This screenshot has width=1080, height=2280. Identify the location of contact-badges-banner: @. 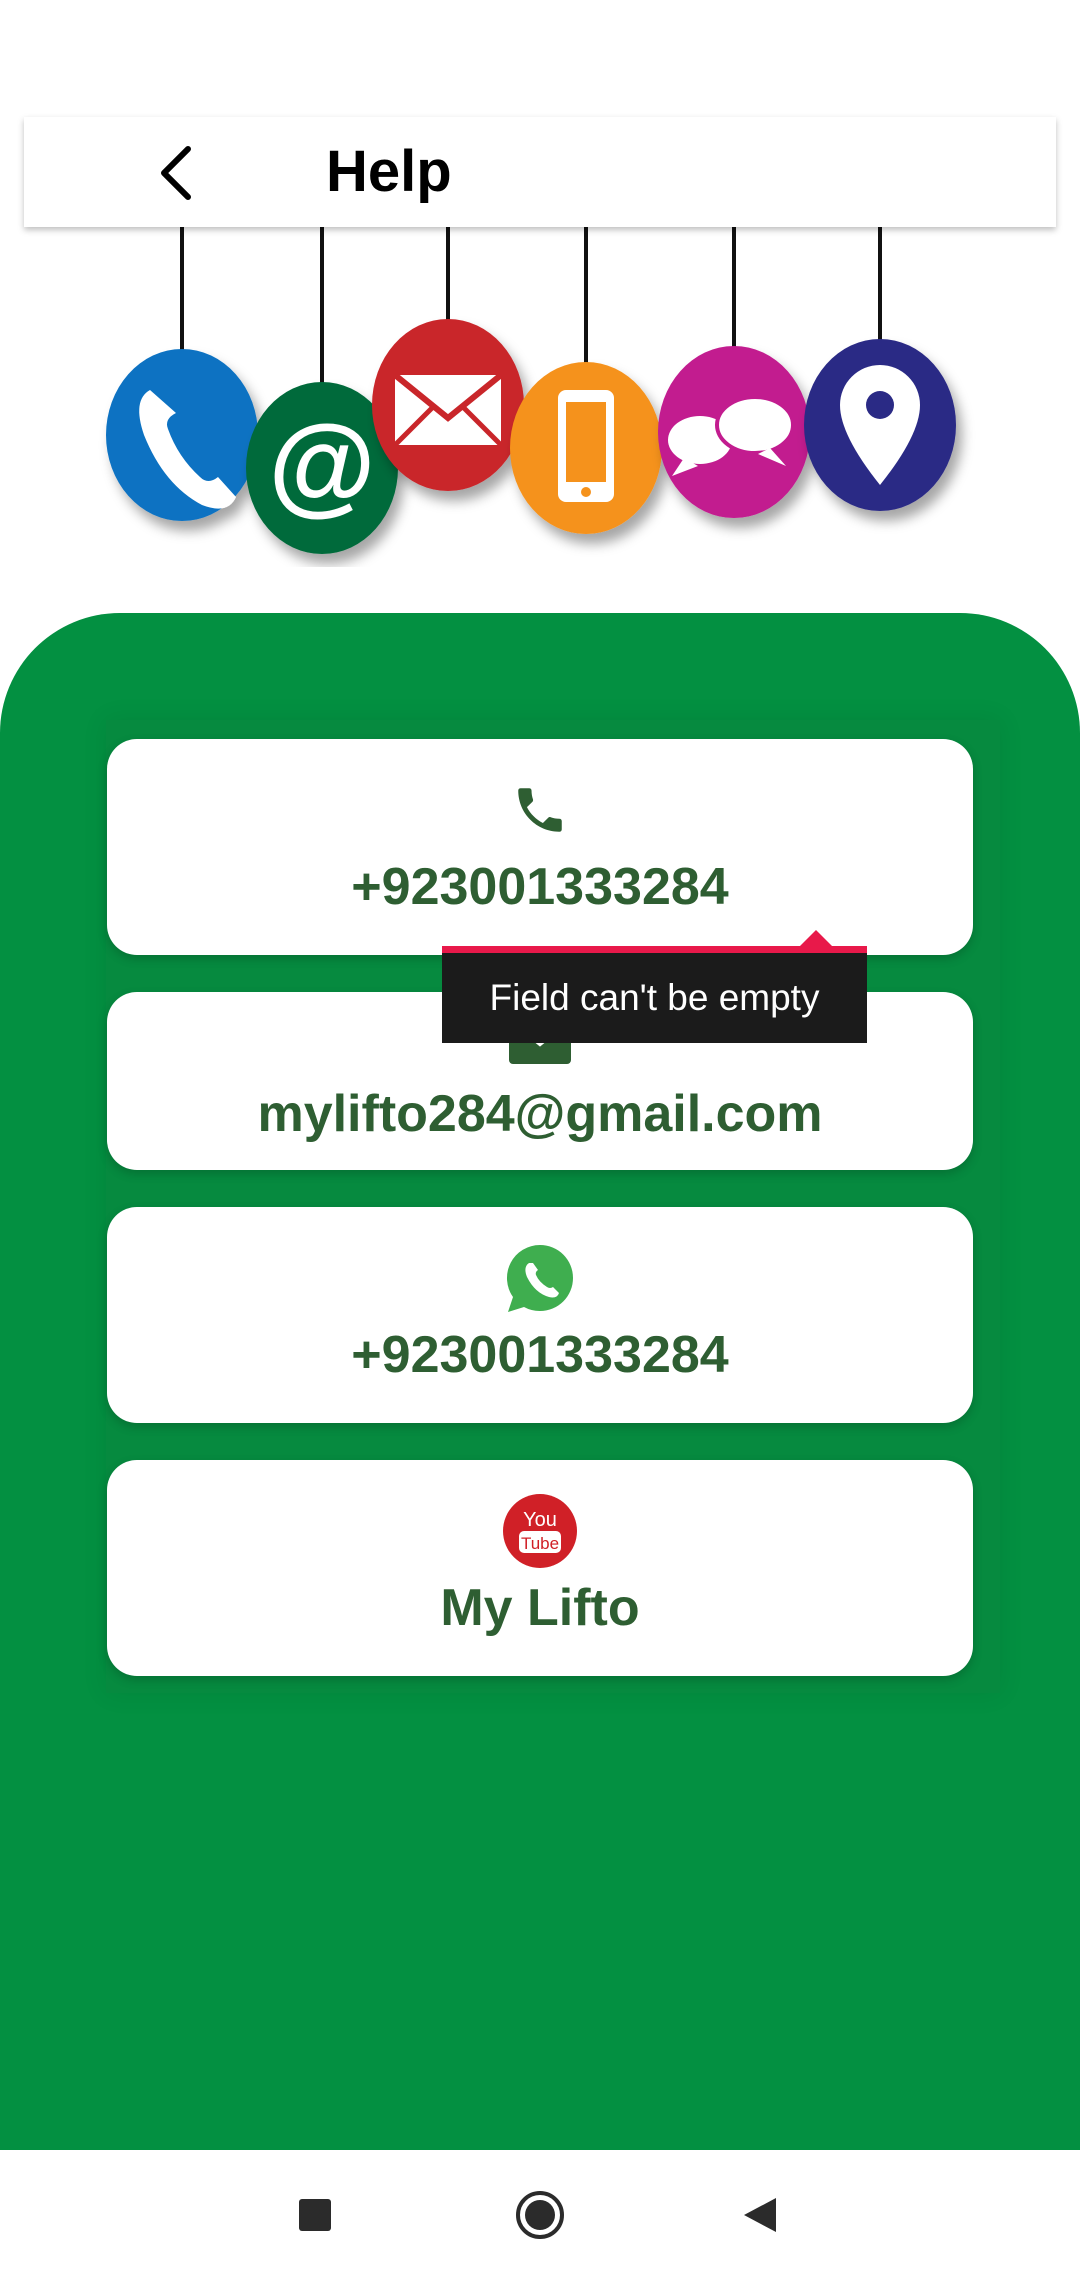
(531, 390).